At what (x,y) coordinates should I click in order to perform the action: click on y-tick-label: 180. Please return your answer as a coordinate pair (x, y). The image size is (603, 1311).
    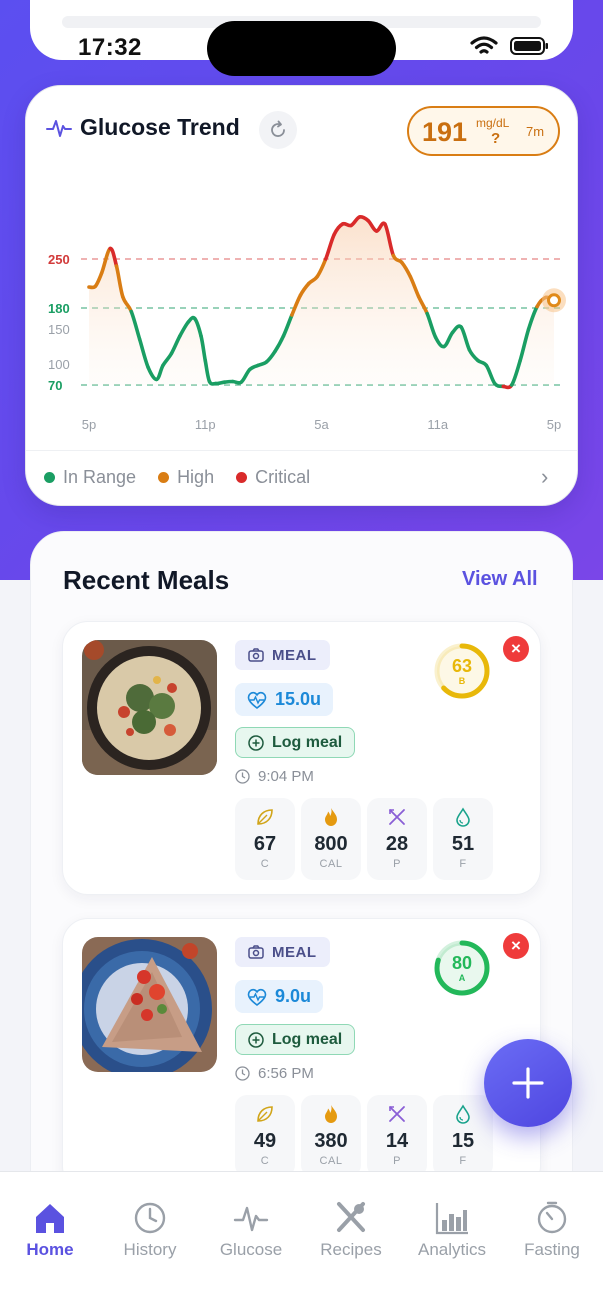
    Looking at the image, I should click on (59, 308).